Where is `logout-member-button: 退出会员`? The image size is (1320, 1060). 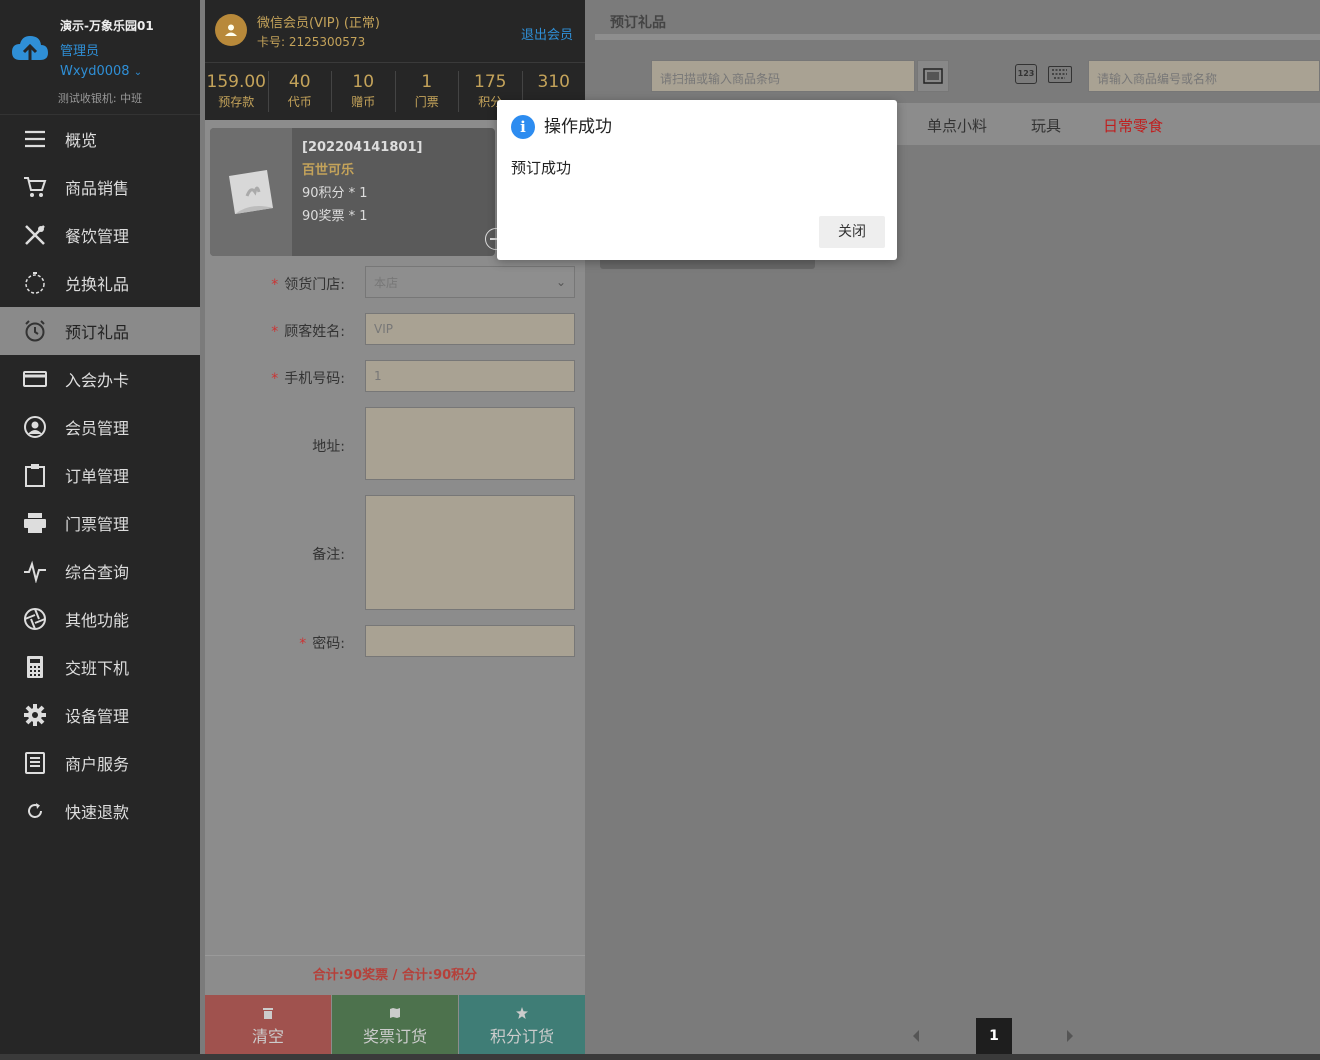
logout-member-button: 退出会员 is located at coordinates (547, 33).